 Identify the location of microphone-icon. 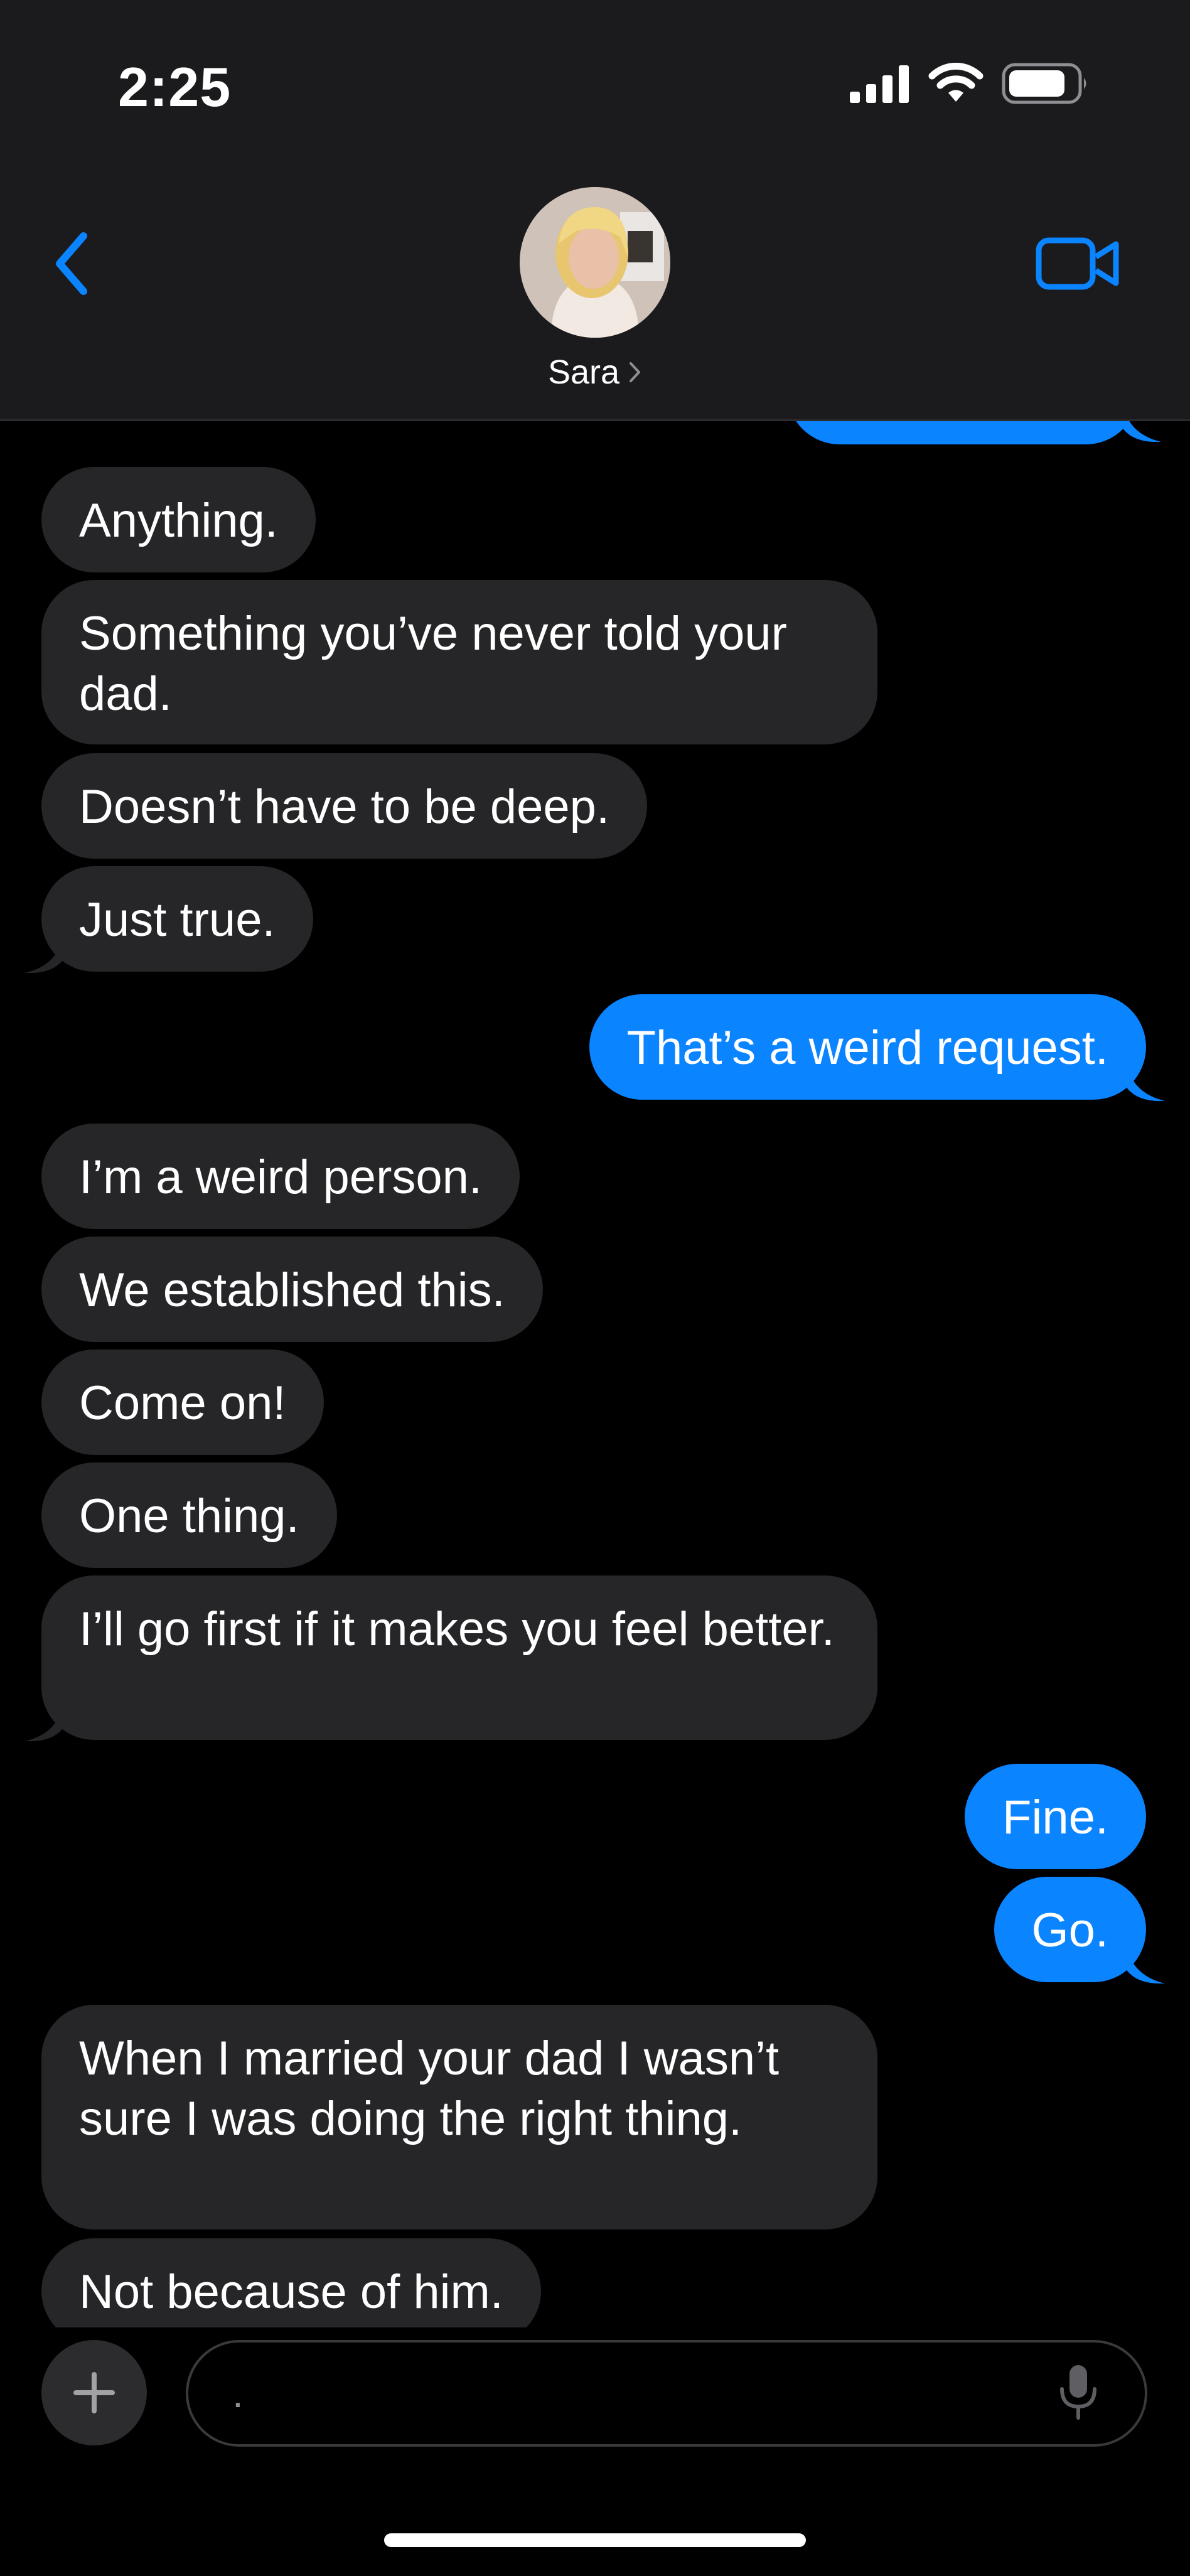
(1078, 2392).